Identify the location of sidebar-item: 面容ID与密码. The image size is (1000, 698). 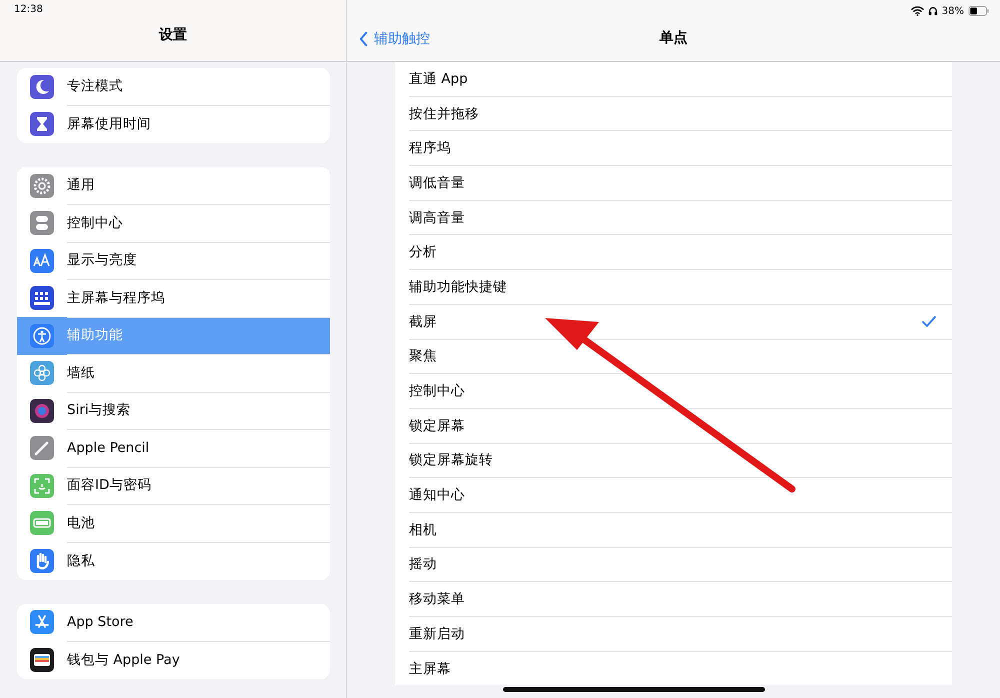
(173, 485).